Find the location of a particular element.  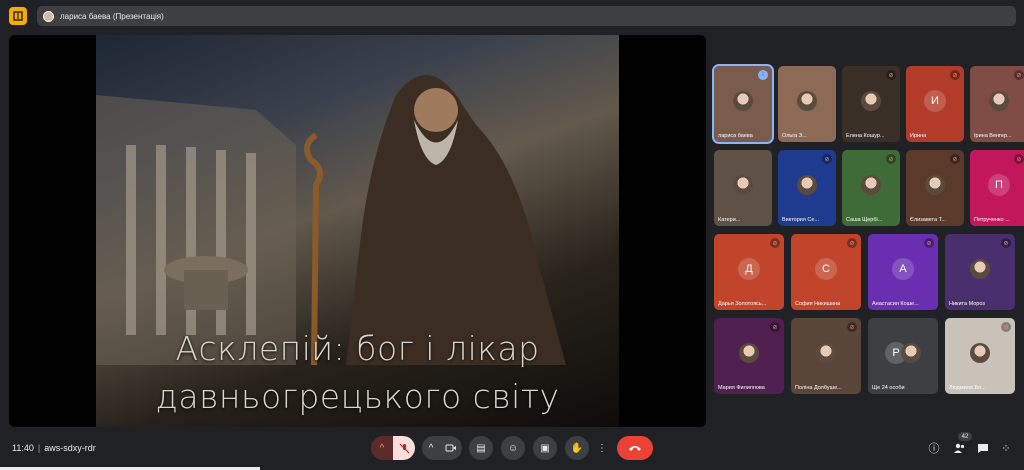

camera-icon is located at coordinates (450, 448).